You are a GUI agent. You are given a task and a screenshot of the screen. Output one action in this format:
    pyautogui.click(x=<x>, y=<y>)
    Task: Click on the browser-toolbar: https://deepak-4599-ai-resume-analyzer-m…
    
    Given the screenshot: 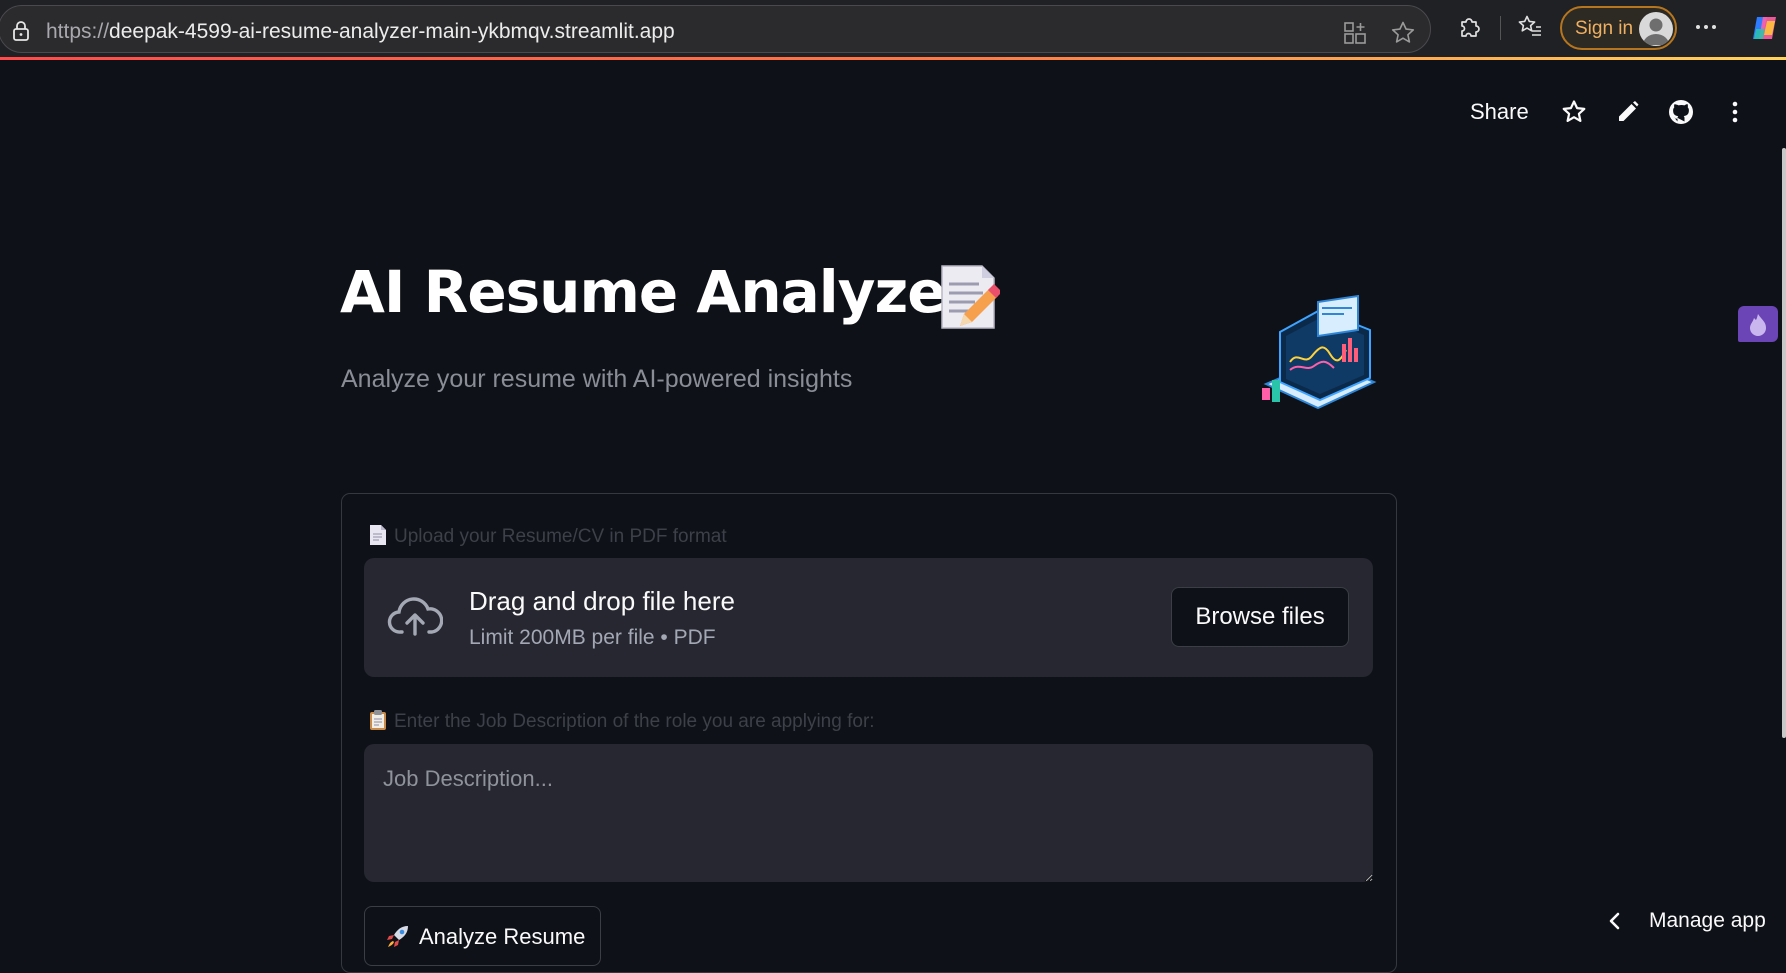 What is the action you would take?
    pyautogui.click(x=893, y=28)
    